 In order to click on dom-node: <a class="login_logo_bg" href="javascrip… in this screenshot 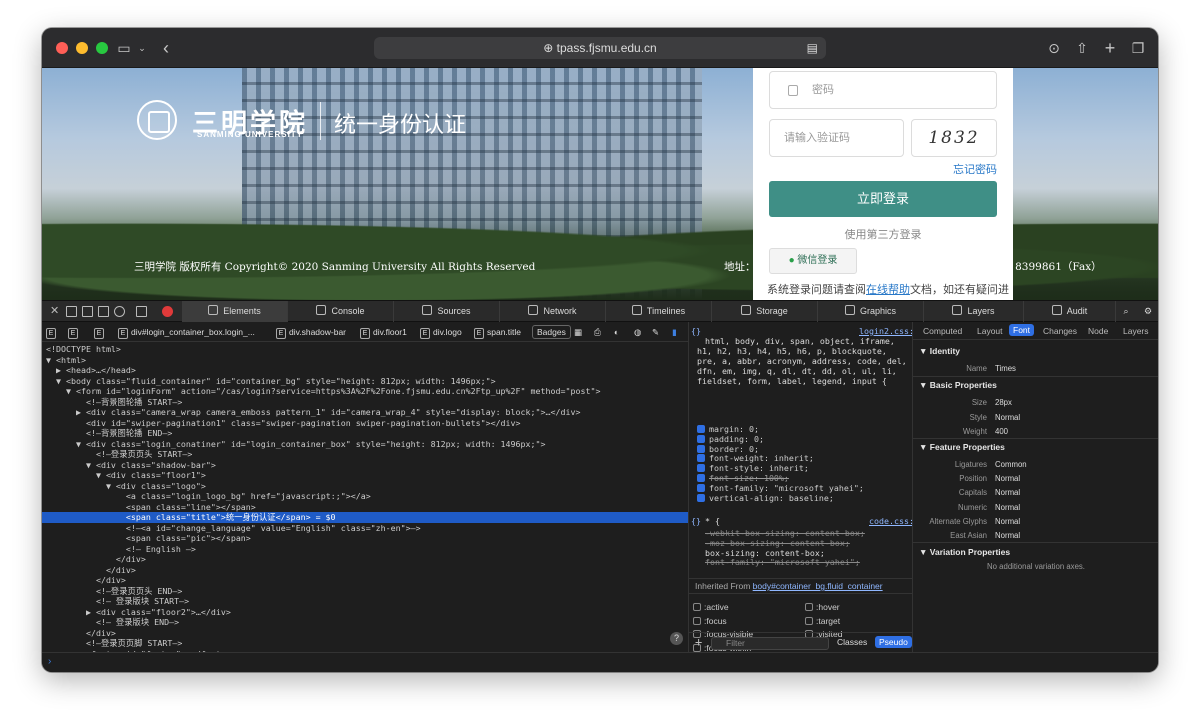, I will do `click(365, 496)`.